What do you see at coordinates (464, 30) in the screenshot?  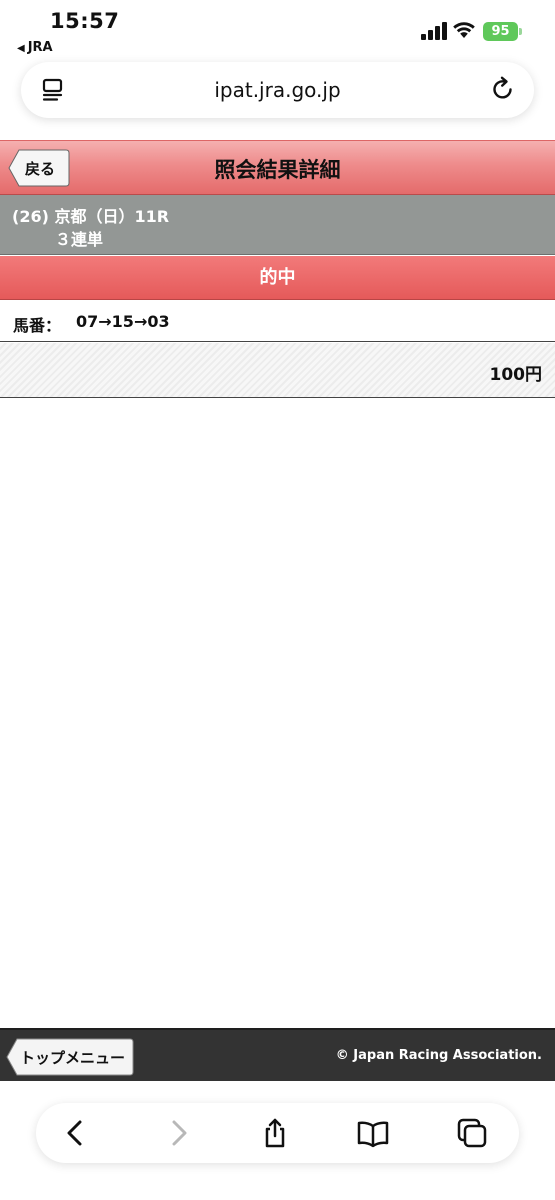 I see `wifi-icon` at bounding box center [464, 30].